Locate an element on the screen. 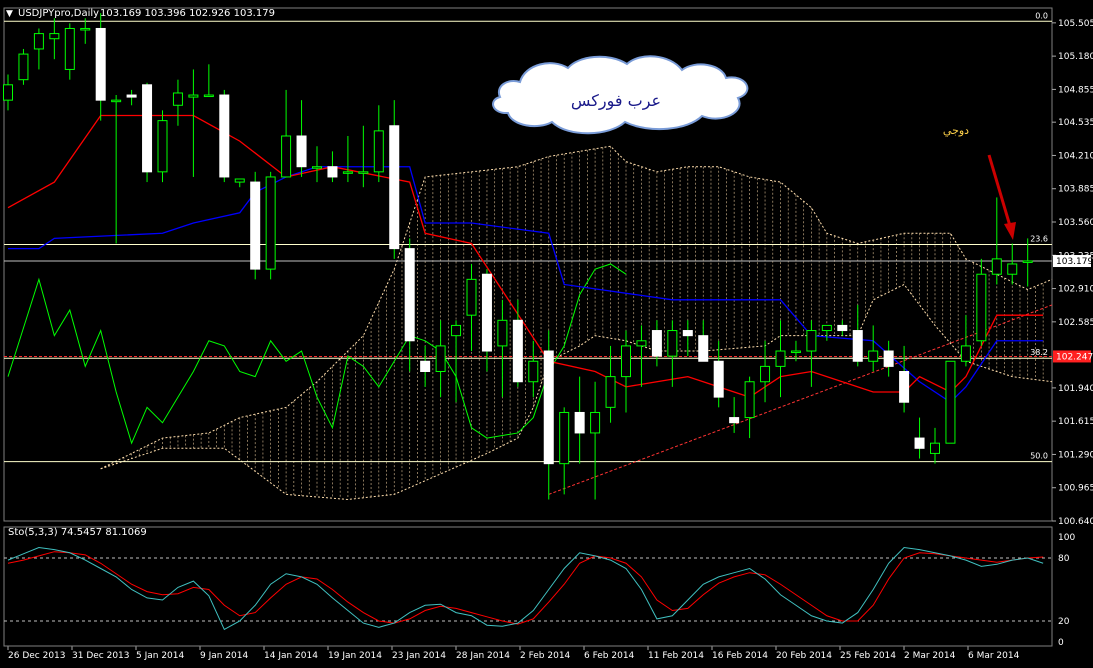 The height and width of the screenshot is (668, 1093). fib-level-label: 23.6 is located at coordinates (1039, 239).